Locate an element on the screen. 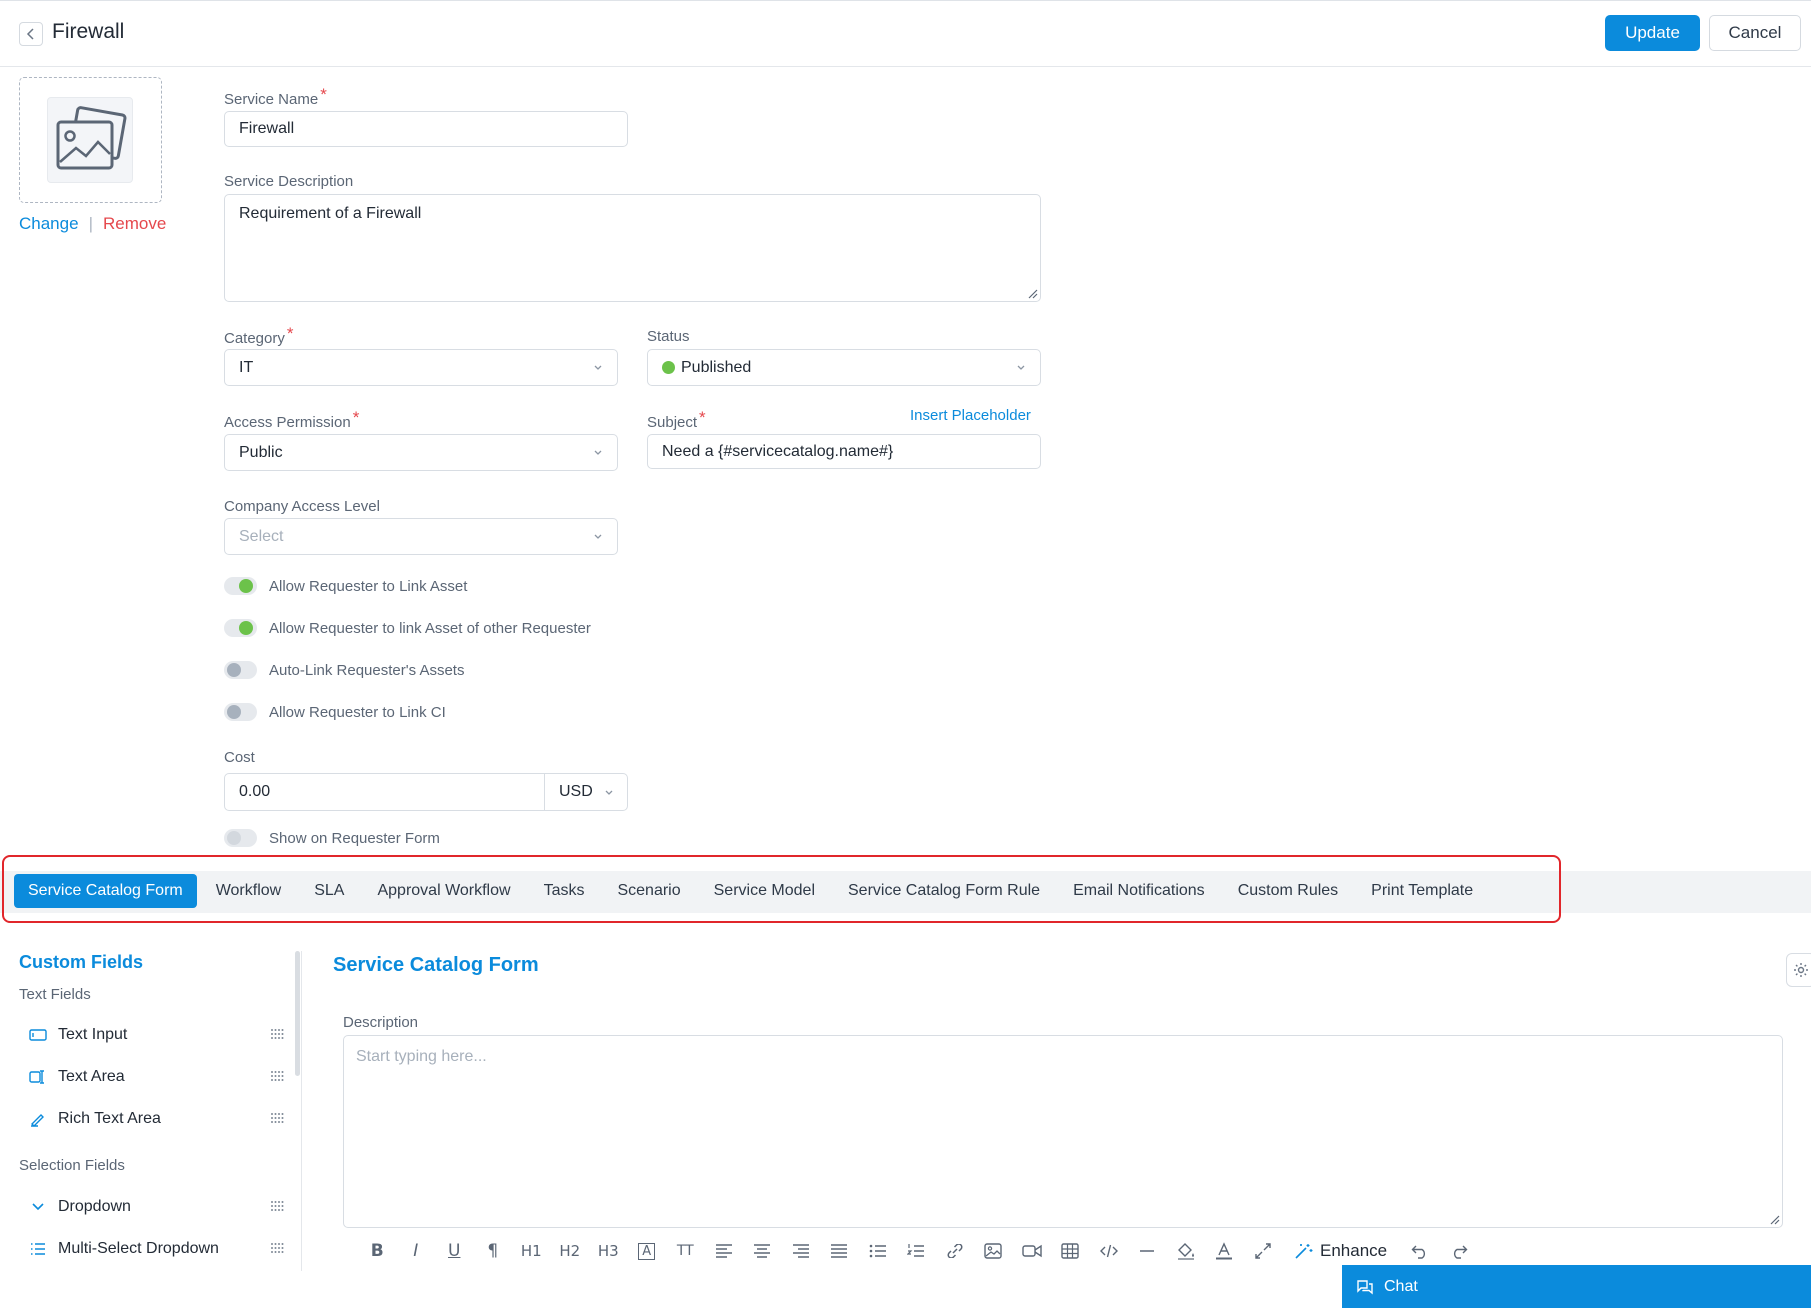  redo-icon is located at coordinates (1459, 1251).